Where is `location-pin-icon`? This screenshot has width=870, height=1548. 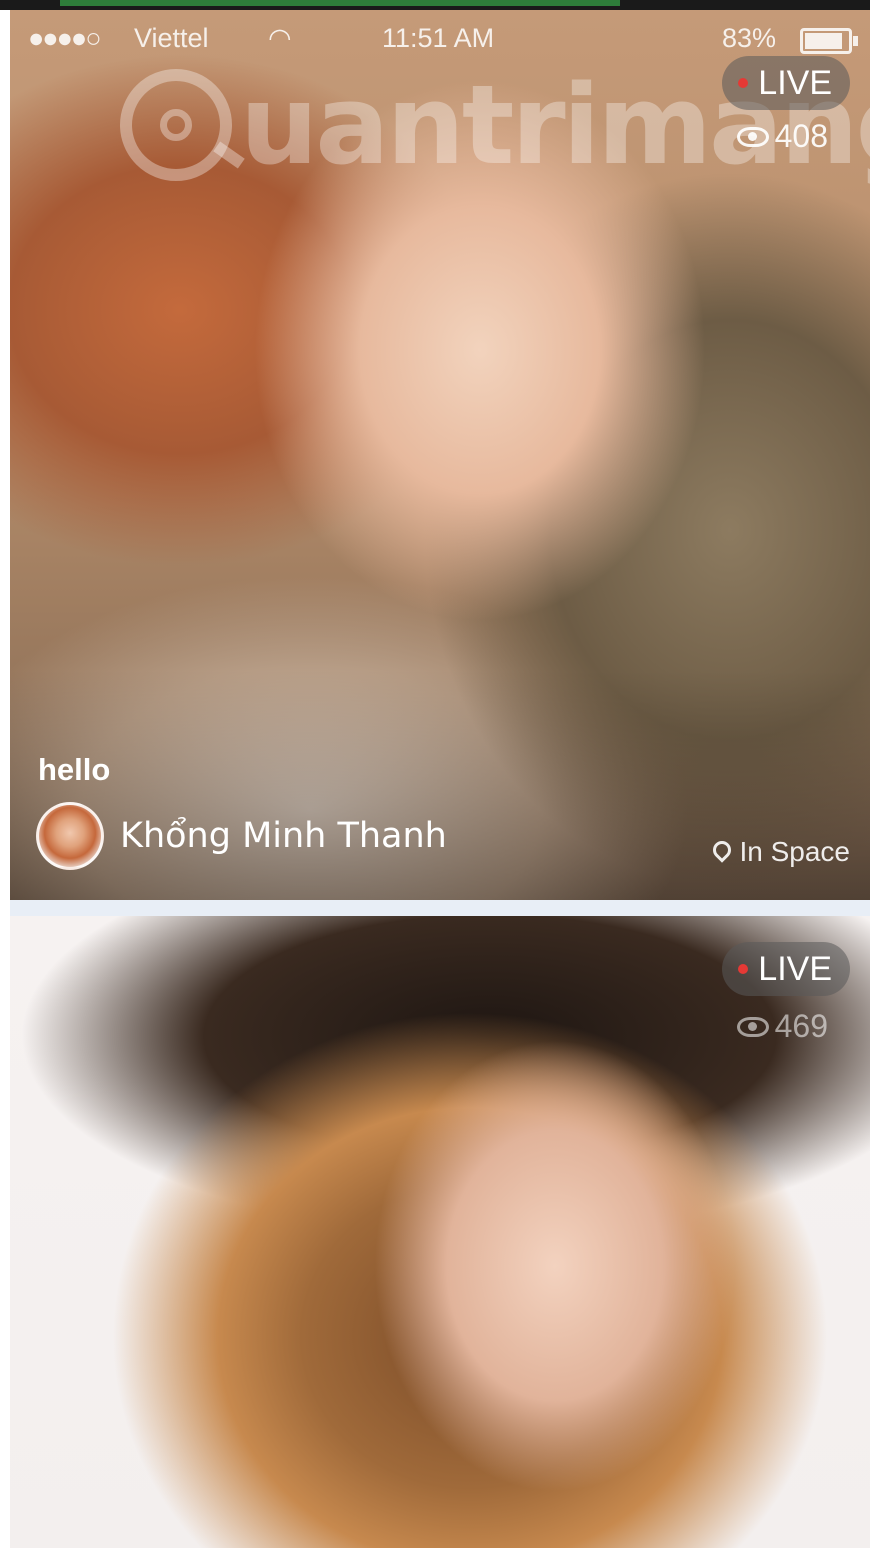
location-pin-icon is located at coordinates (722, 850).